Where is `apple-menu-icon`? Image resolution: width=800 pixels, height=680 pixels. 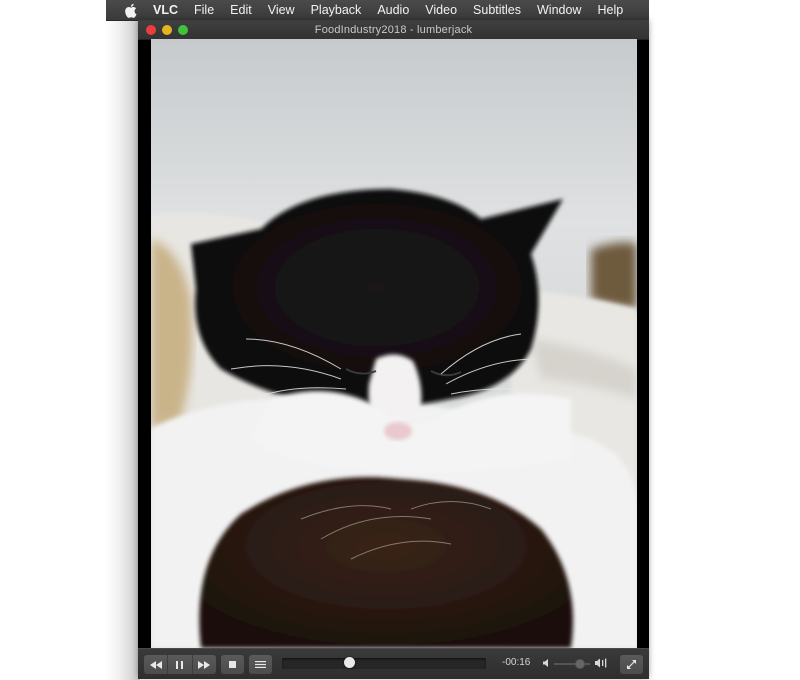 apple-menu-icon is located at coordinates (130, 10).